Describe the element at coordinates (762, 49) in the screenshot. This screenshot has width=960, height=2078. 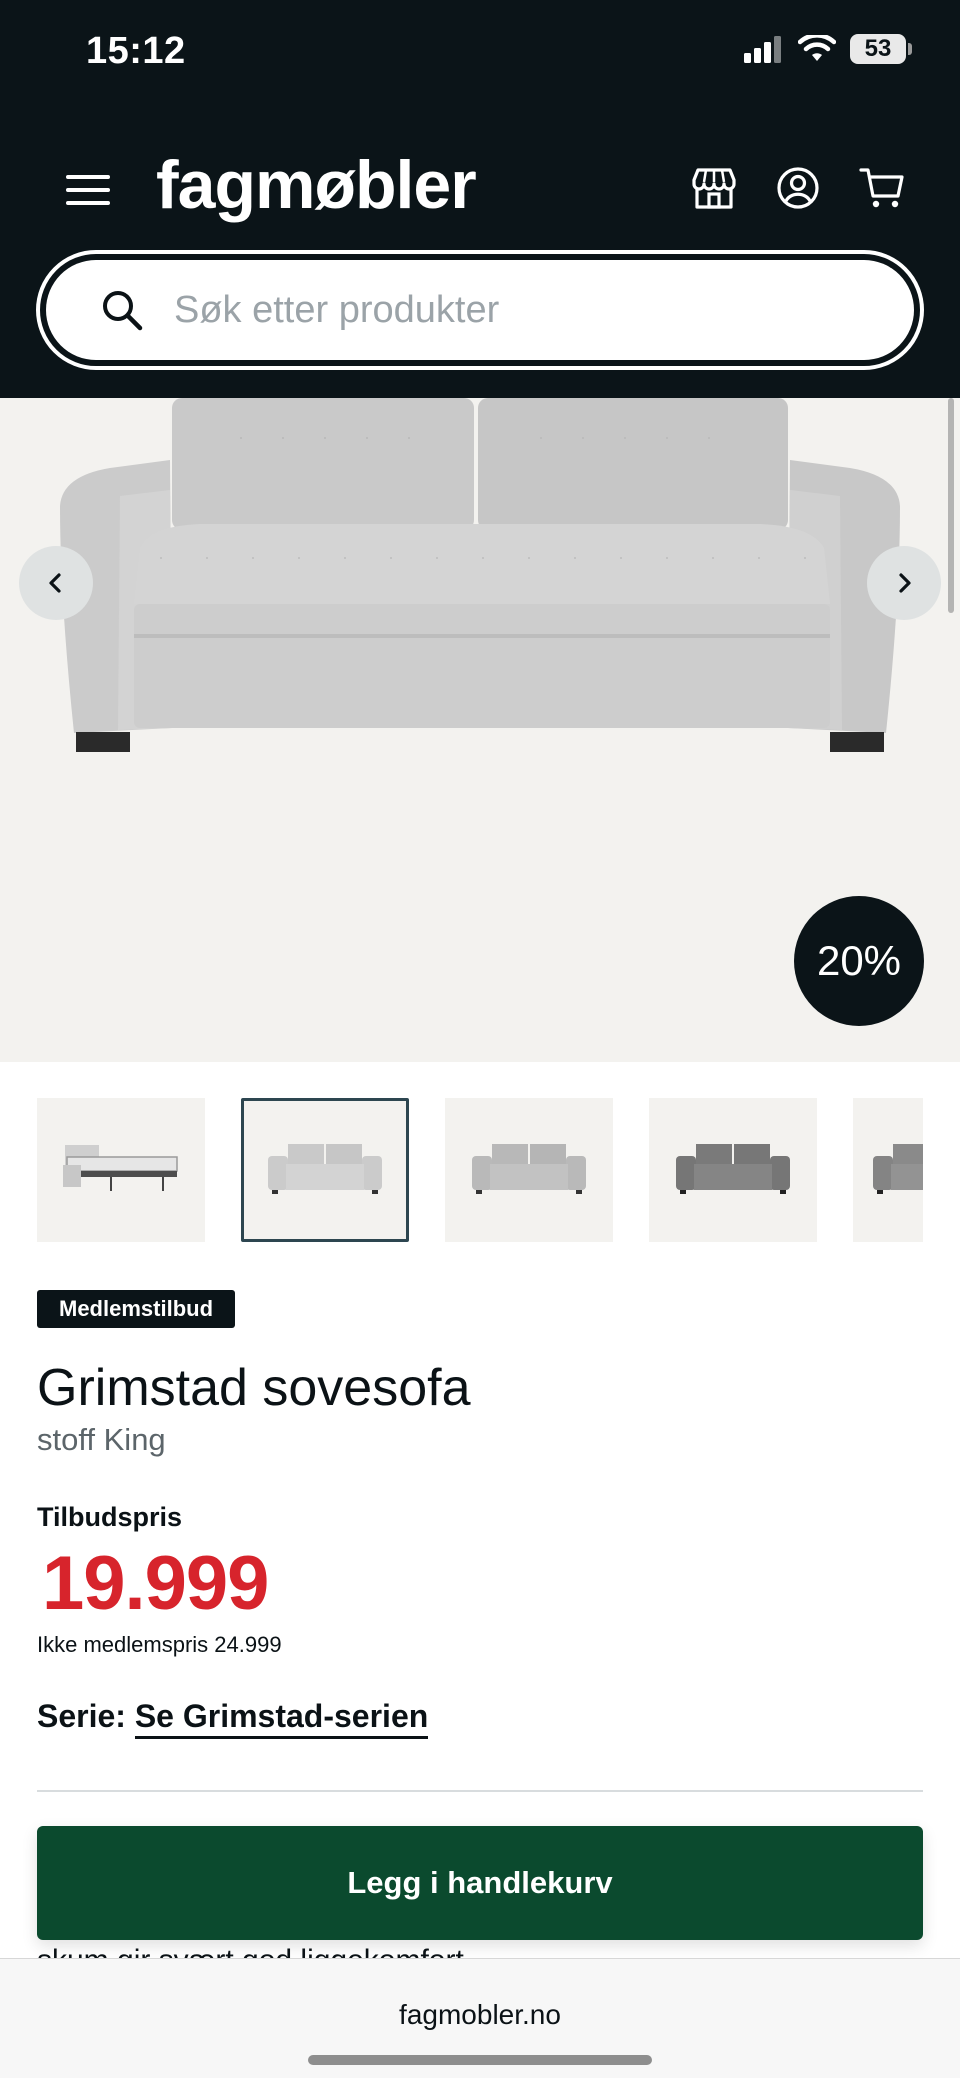
I see `signal-icon` at that location.